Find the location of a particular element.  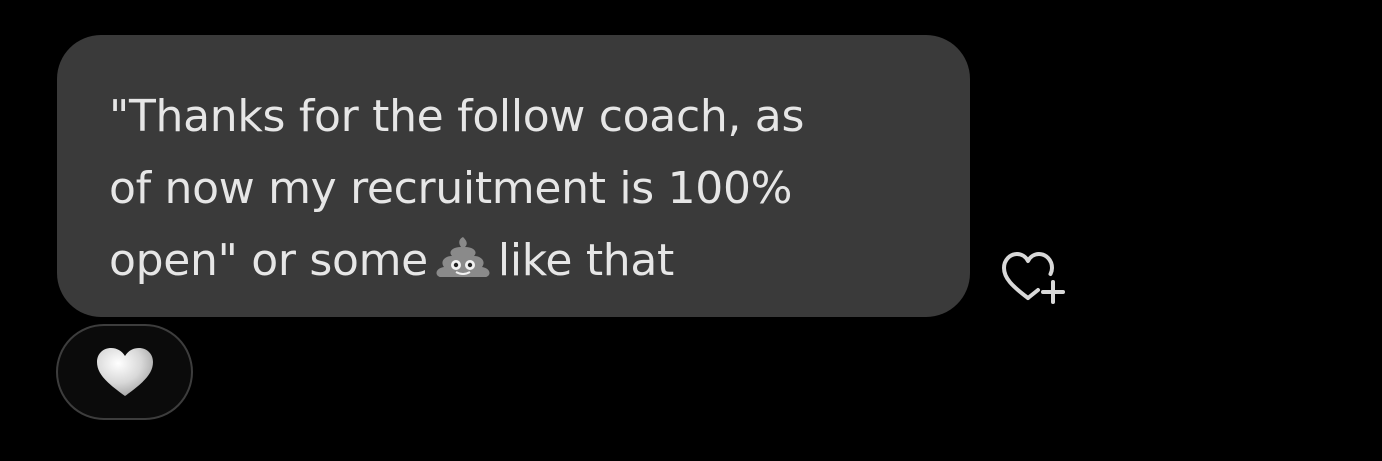

add-reaction-button is located at coordinates (1038, 278).